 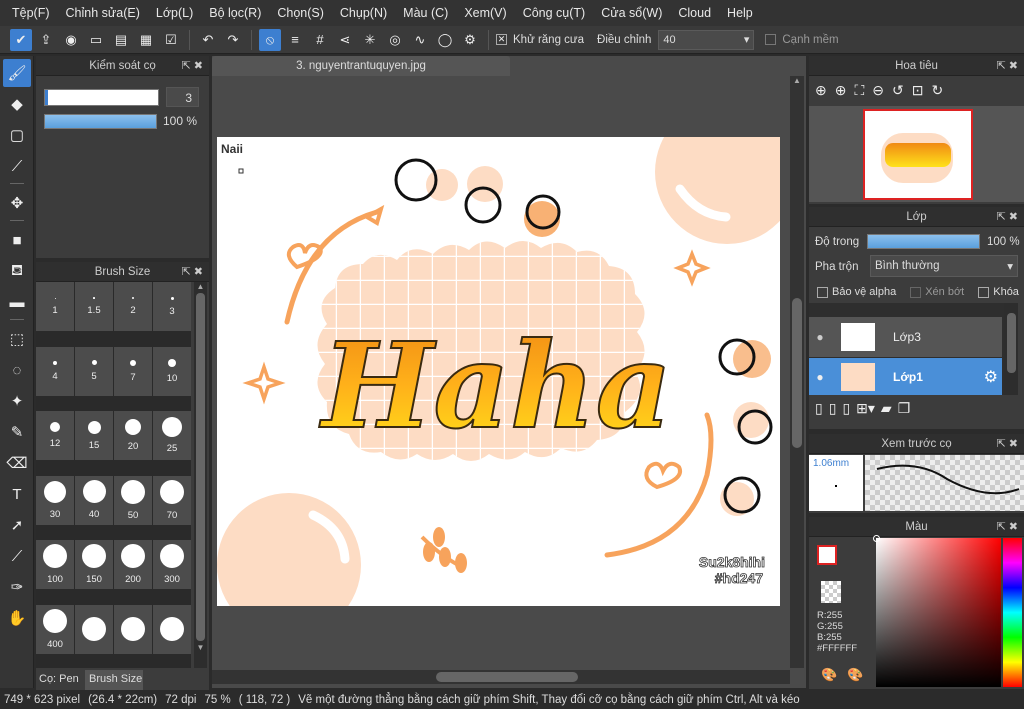 What do you see at coordinates (46, 40) in the screenshot?
I see `export-icon: ⇪` at bounding box center [46, 40].